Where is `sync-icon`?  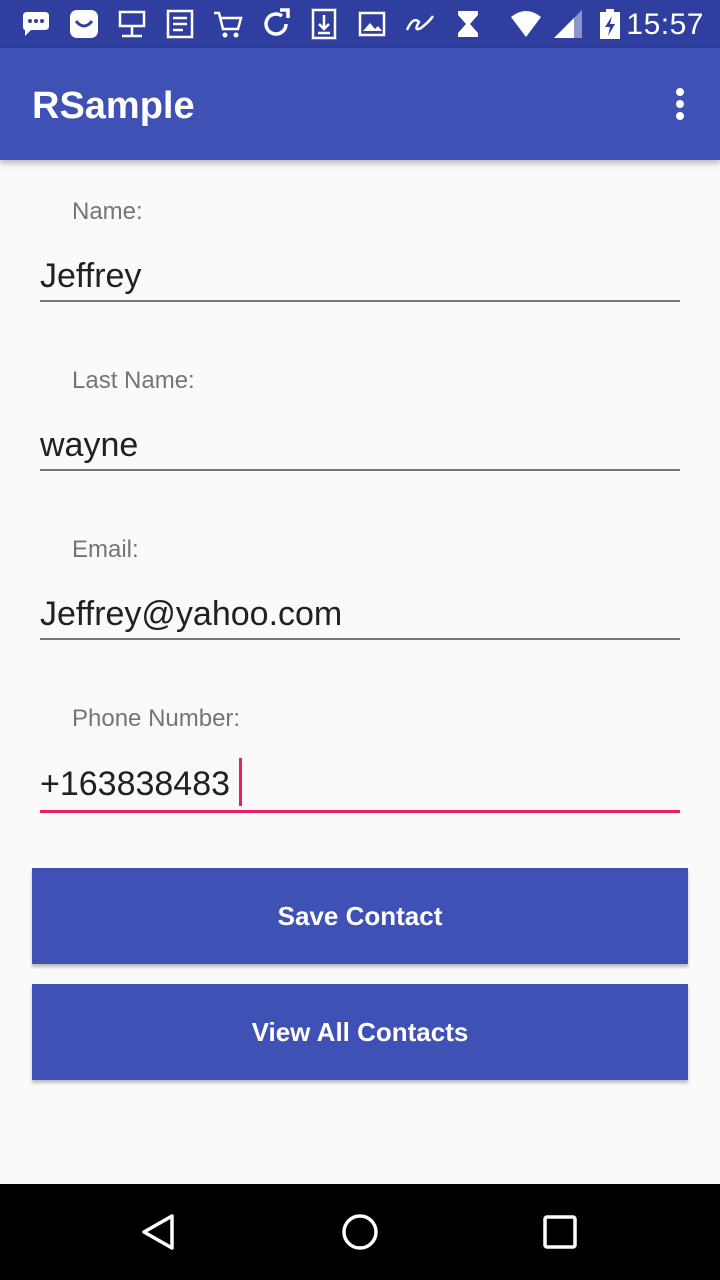 sync-icon is located at coordinates (277, 22).